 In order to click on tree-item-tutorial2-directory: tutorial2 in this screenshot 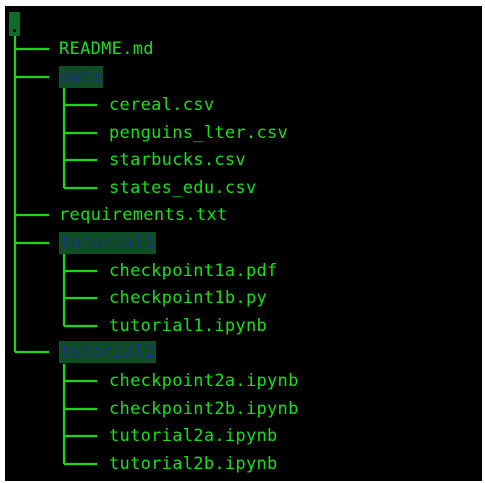, I will do `click(107, 352)`.